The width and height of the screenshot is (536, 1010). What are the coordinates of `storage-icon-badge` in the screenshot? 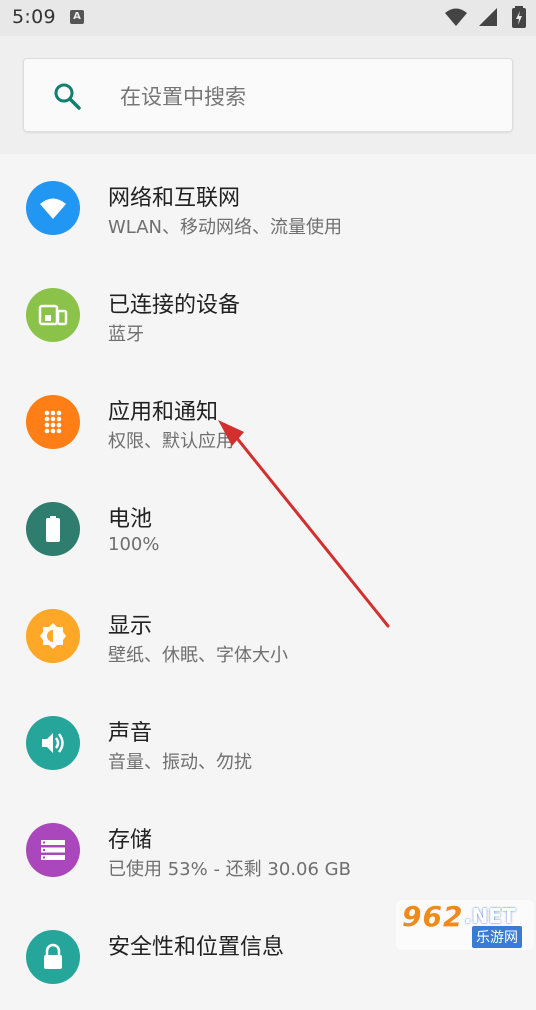 It's located at (53, 850).